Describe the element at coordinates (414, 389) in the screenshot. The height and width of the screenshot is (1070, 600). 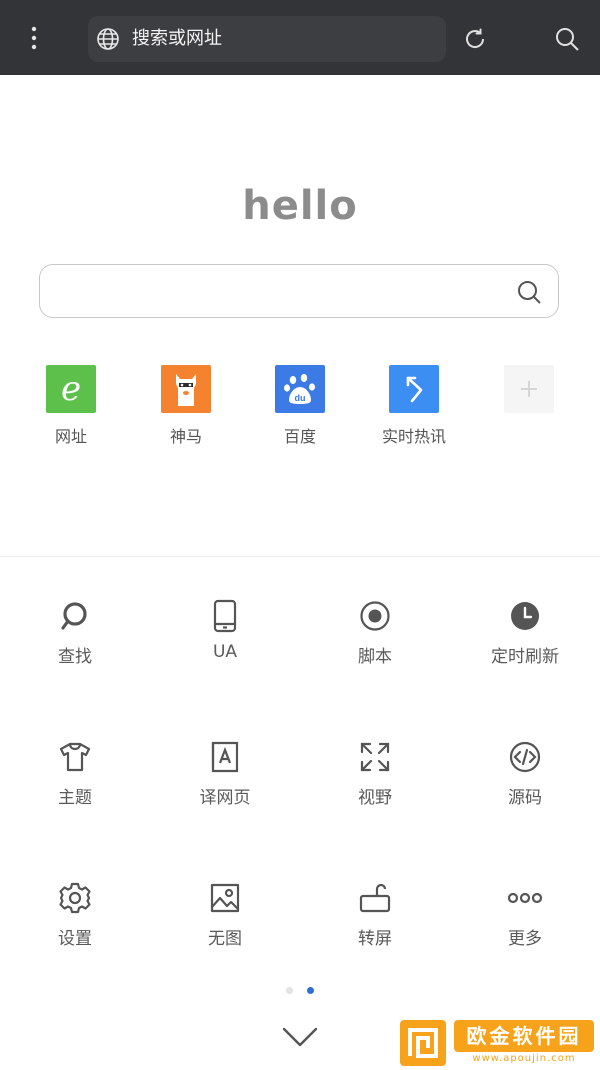
I see `hot-news-arrow-icon` at that location.